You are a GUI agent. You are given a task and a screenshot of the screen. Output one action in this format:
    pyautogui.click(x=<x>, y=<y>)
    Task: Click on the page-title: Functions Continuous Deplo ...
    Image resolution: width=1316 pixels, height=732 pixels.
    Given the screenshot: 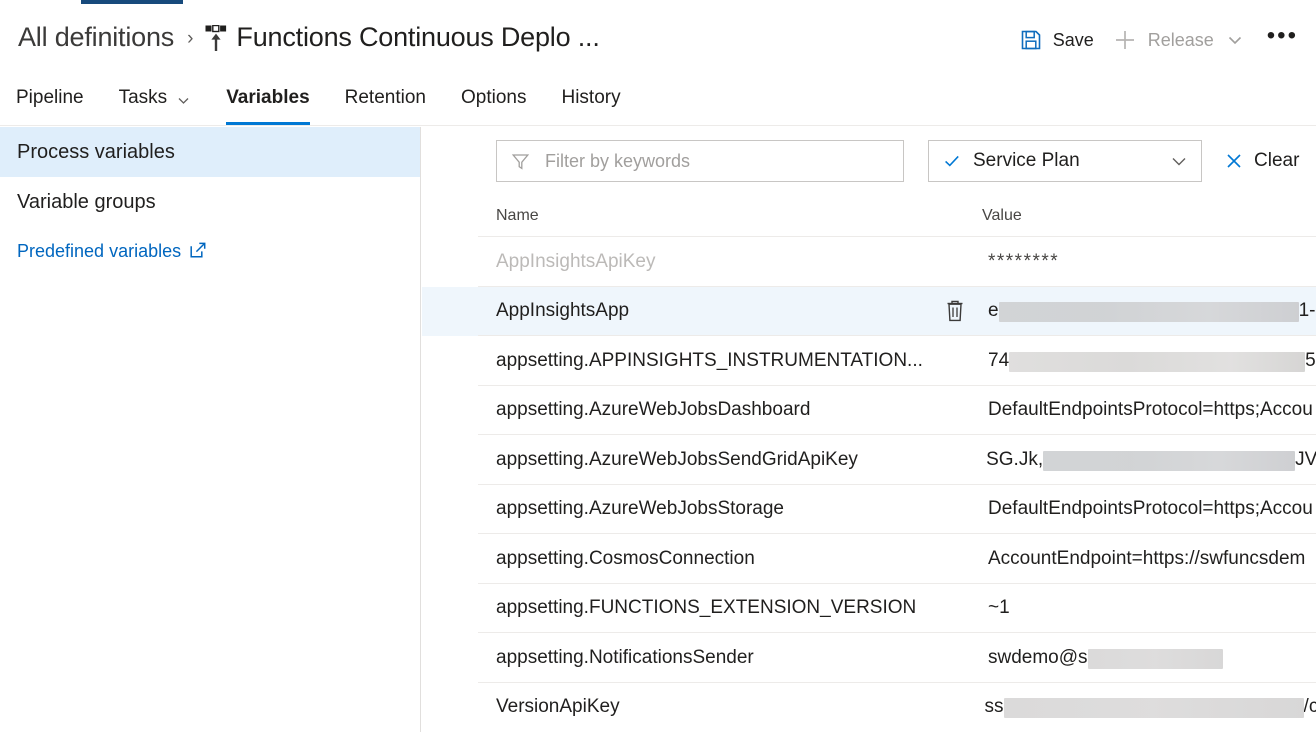 What is the action you would take?
    pyautogui.click(x=418, y=36)
    